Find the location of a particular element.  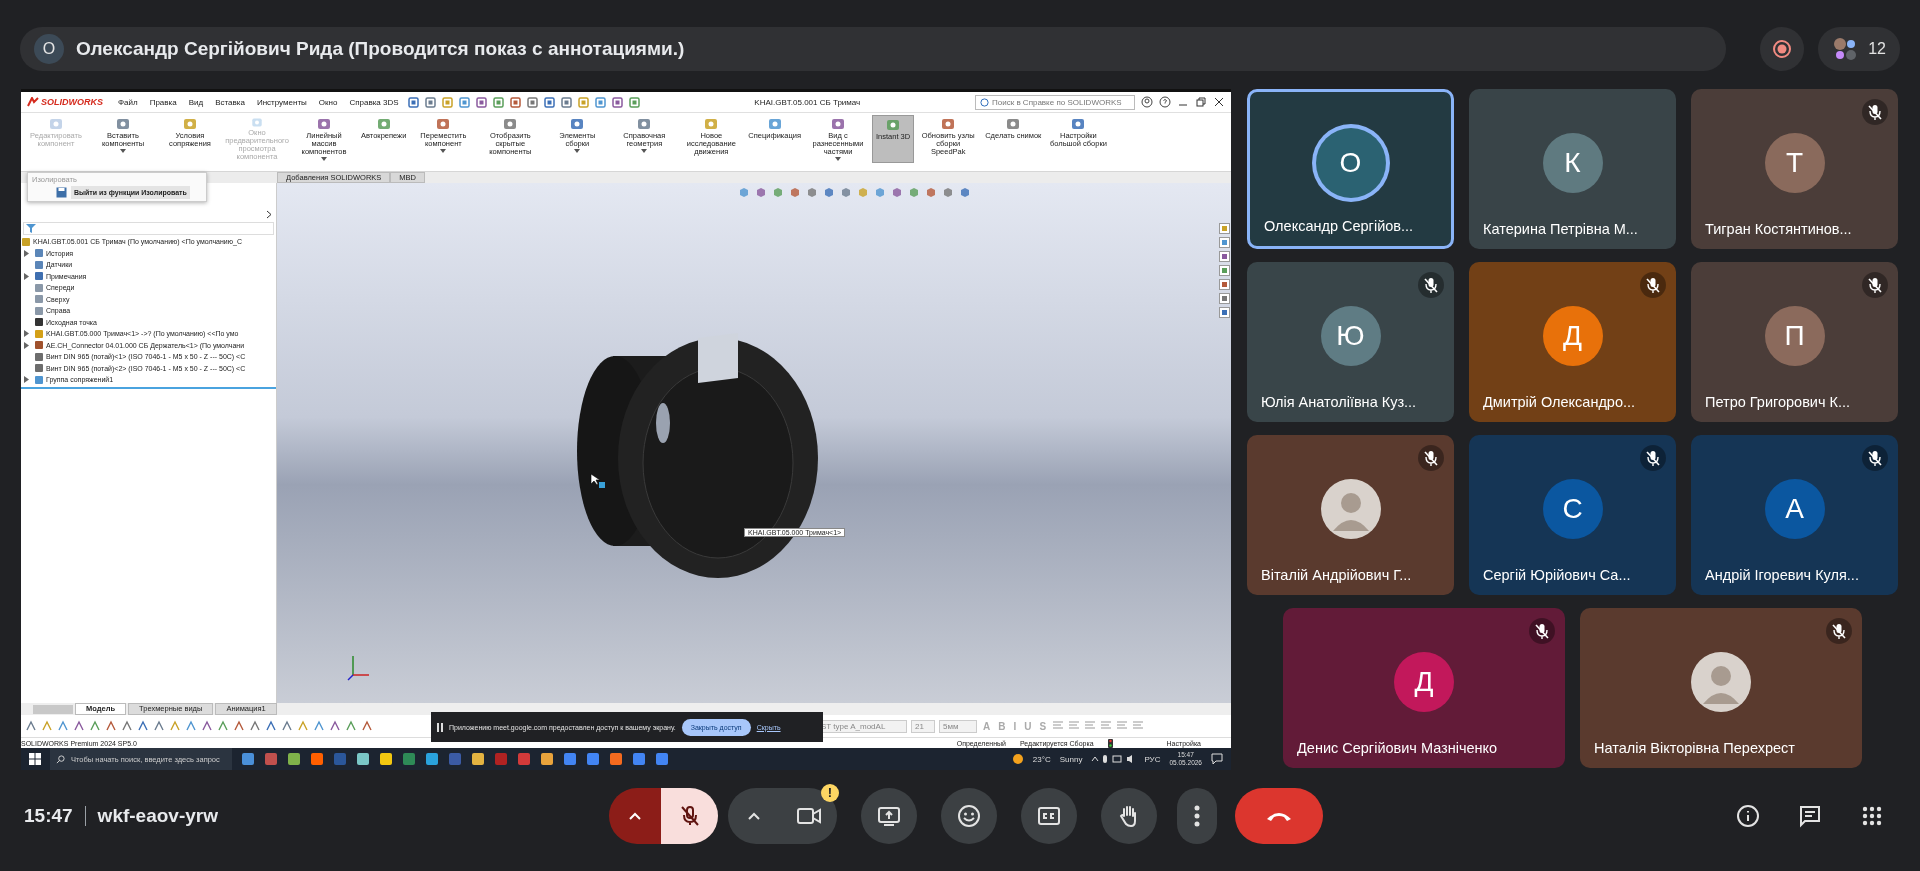

filter-field is located at coordinates (148, 228).